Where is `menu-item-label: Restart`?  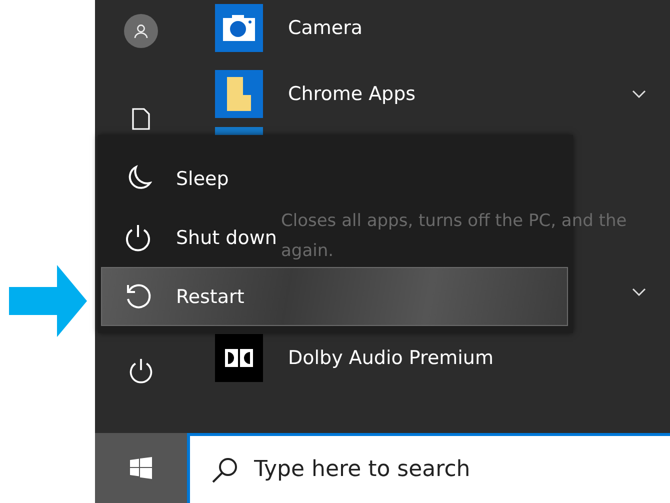
menu-item-label: Restart is located at coordinates (210, 297).